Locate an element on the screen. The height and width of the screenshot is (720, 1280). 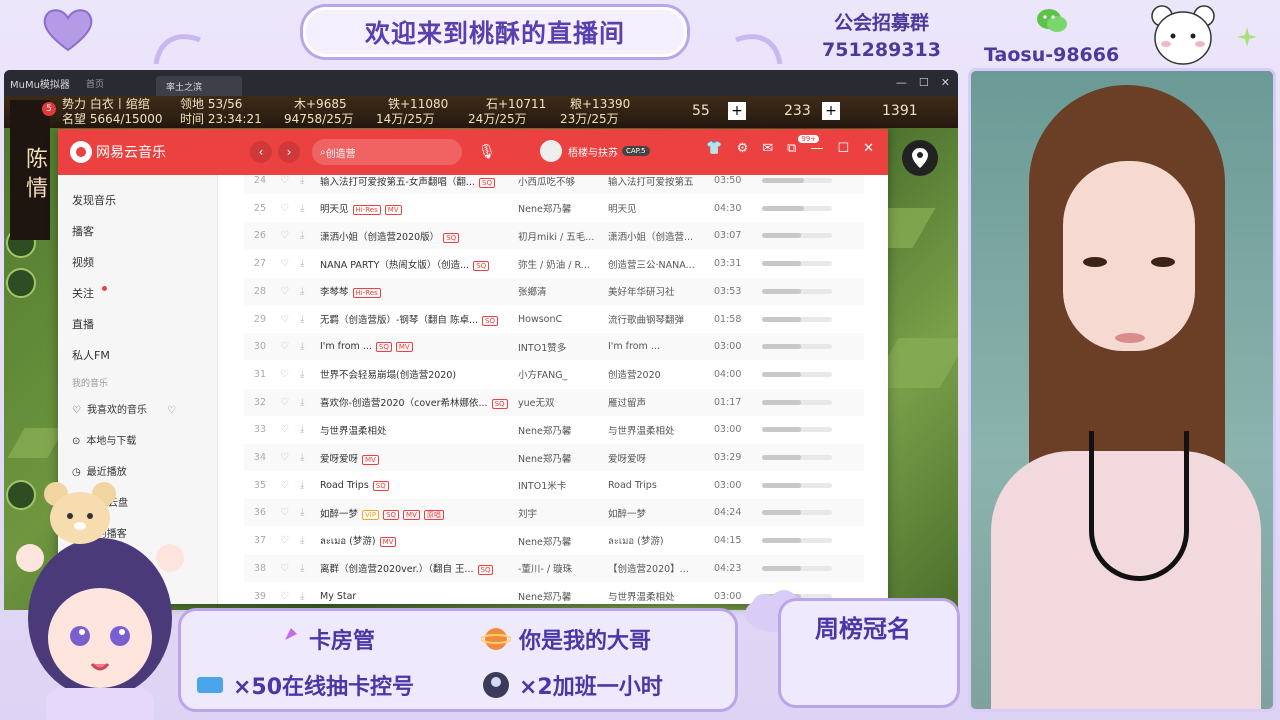
table-row: 37 ♡ ⤓ ละเมอ (梦游) MV Nene郑乃馨 ละเมอ (梦游) 04:15 is located at coordinates (554, 540).